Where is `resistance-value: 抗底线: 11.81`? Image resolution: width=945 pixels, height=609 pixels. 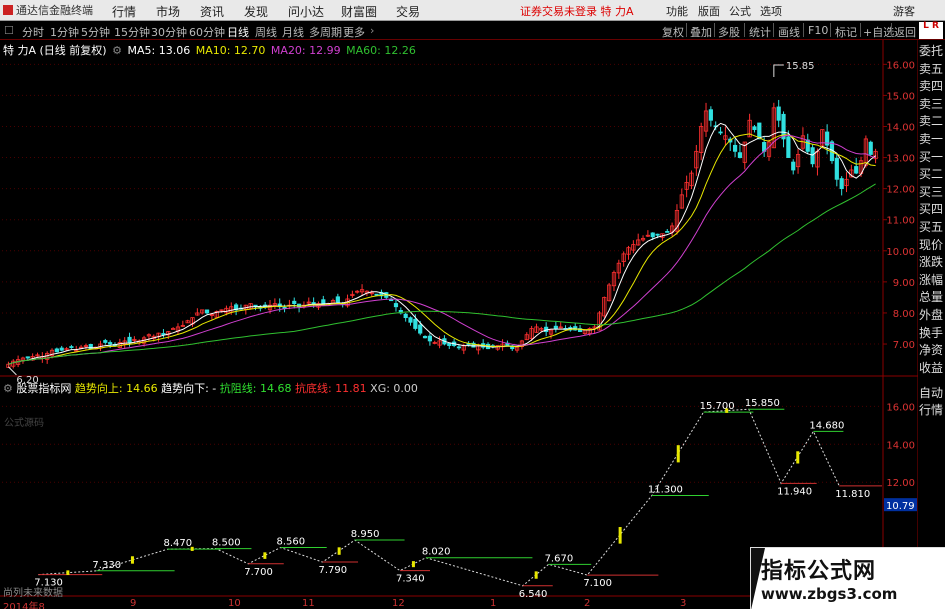 resistance-value: 抗底线: 11.81 is located at coordinates (330, 388).